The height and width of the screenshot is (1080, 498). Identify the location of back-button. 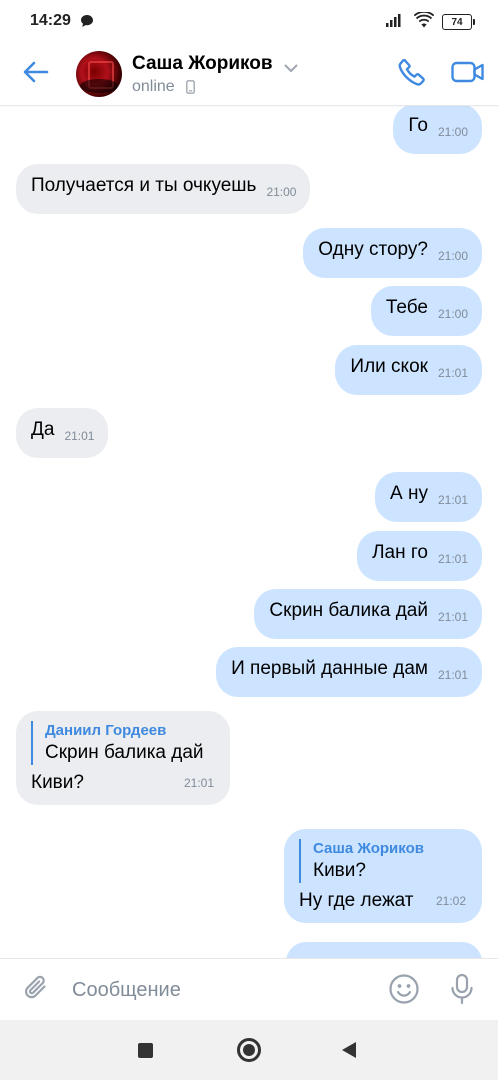
(36, 74).